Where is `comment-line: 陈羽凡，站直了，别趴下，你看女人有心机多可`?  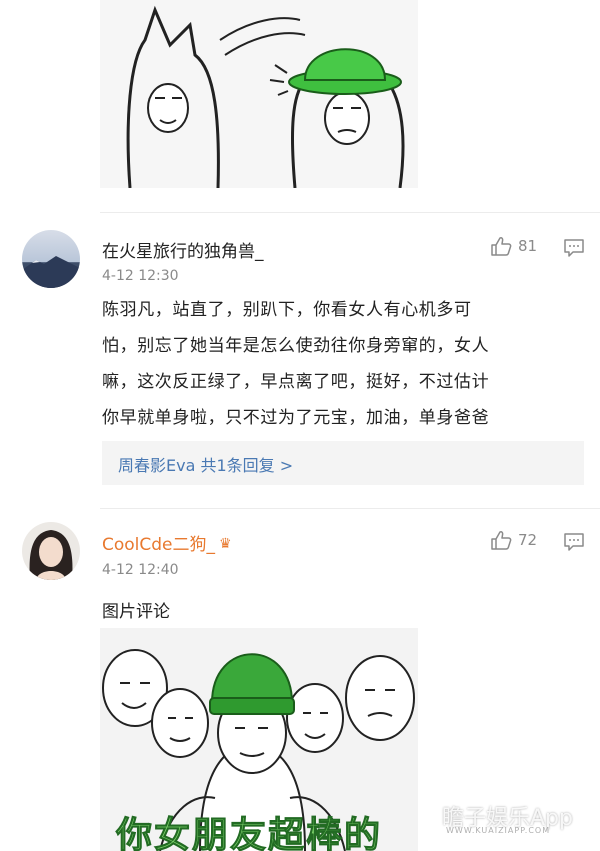 comment-line: 陈羽凡，站直了，别趴下，你看女人有心机多可 is located at coordinates (287, 310).